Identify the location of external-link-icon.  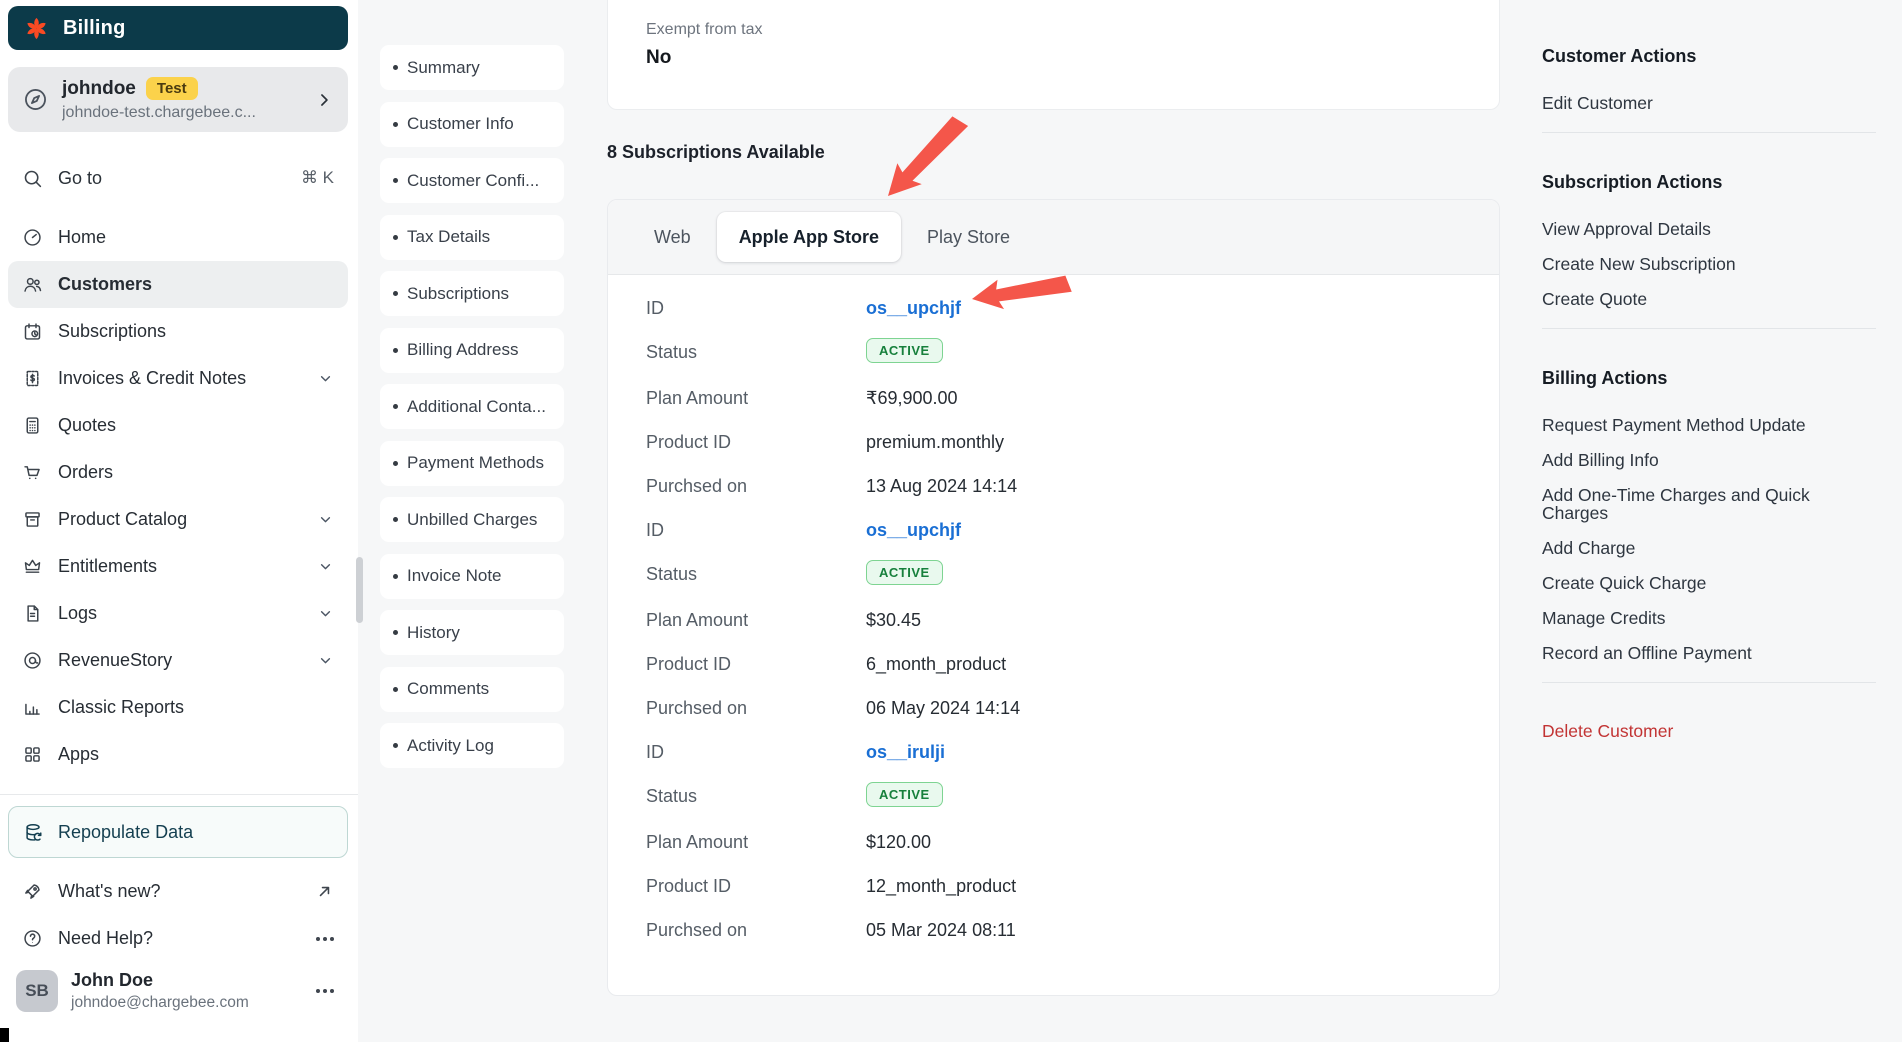
(324, 891).